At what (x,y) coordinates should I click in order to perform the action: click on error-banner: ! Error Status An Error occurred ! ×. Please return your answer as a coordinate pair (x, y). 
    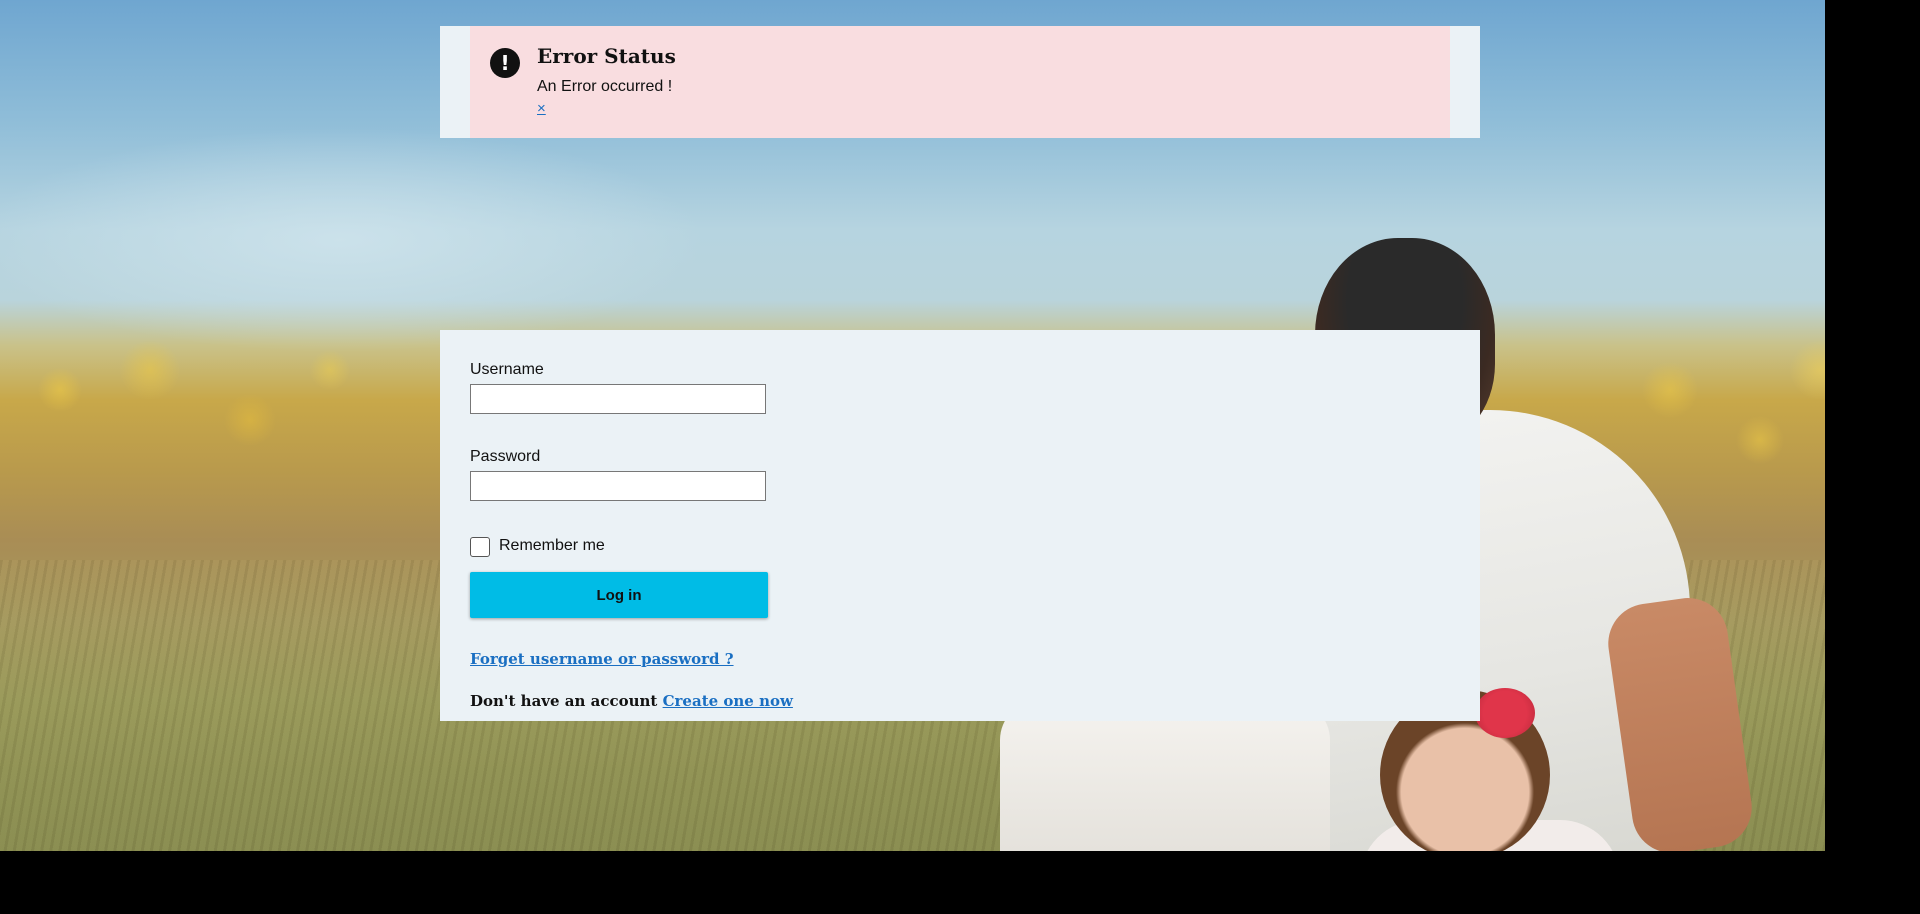
    Looking at the image, I should click on (960, 82).